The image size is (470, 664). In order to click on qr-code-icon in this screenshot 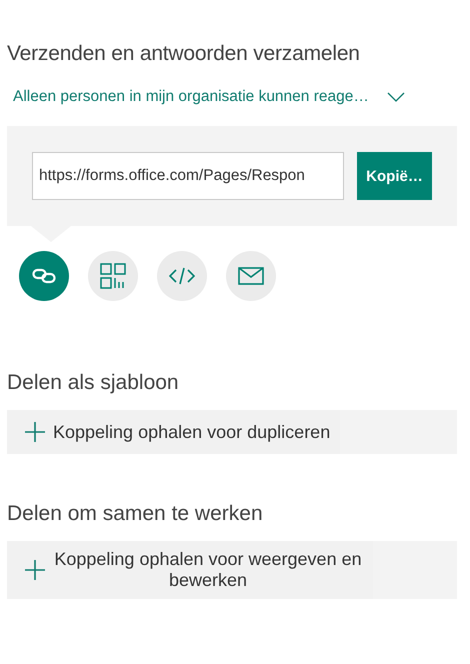, I will do `click(113, 276)`.